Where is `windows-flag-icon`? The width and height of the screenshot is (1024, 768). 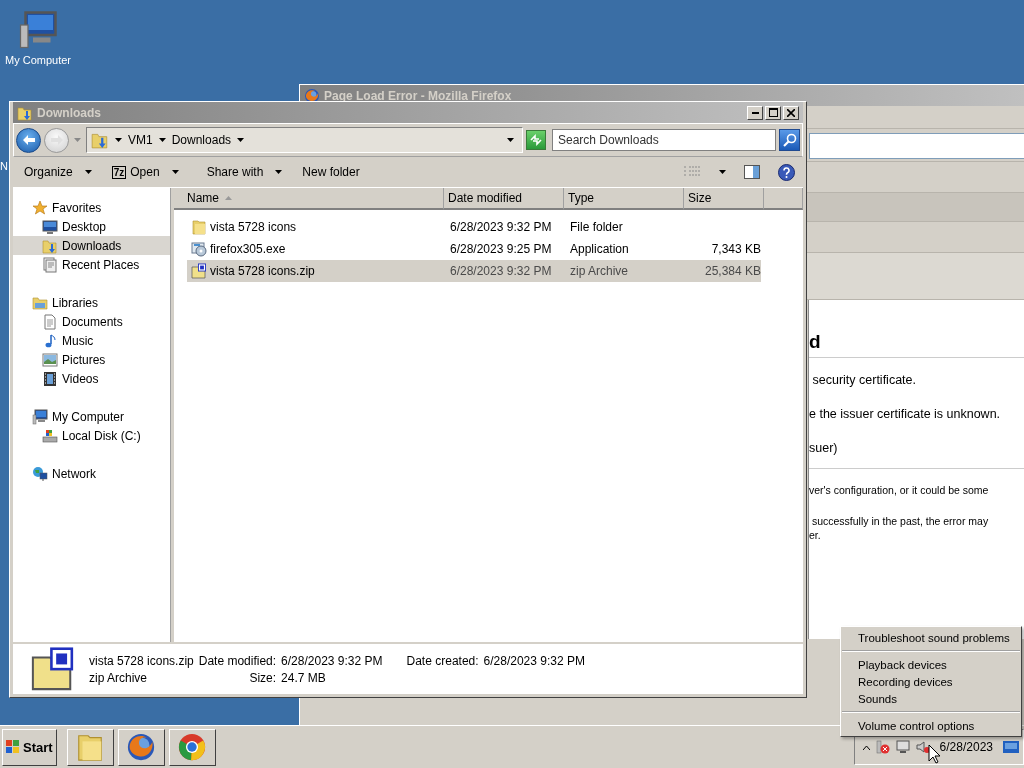 windows-flag-icon is located at coordinates (13, 747).